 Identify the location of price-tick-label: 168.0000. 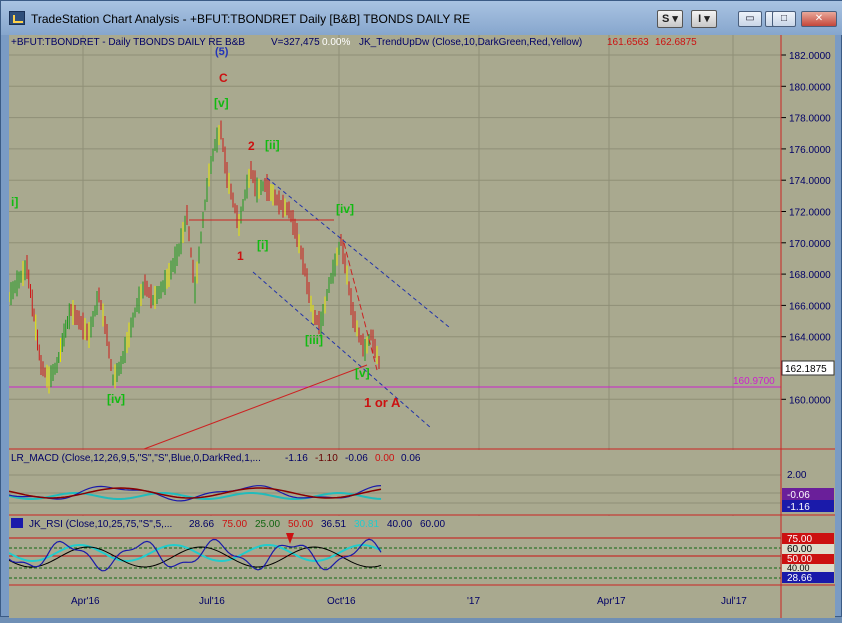
(810, 275).